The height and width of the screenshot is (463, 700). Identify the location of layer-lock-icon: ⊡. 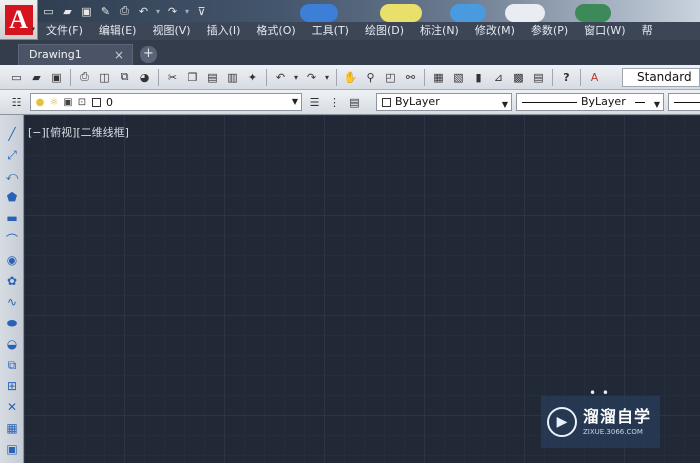
(82, 102).